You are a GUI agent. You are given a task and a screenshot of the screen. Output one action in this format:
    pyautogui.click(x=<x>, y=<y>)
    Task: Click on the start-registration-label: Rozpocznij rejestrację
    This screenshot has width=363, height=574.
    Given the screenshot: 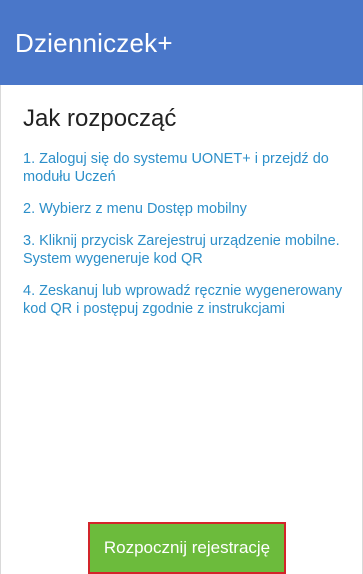 What is the action you would take?
    pyautogui.click(x=187, y=547)
    